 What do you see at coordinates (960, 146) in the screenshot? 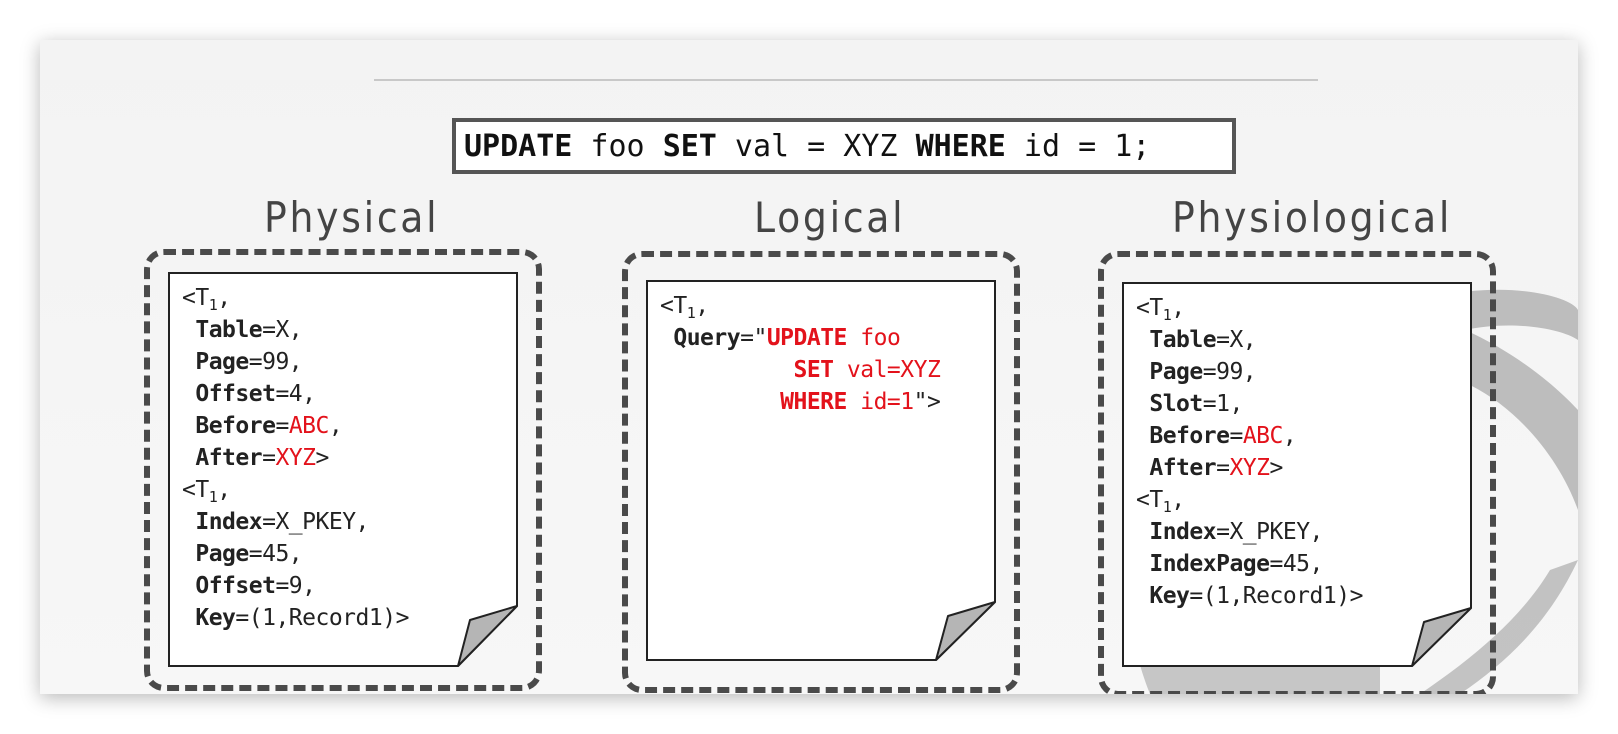
I see `sql-keyword-where: WHERE` at bounding box center [960, 146].